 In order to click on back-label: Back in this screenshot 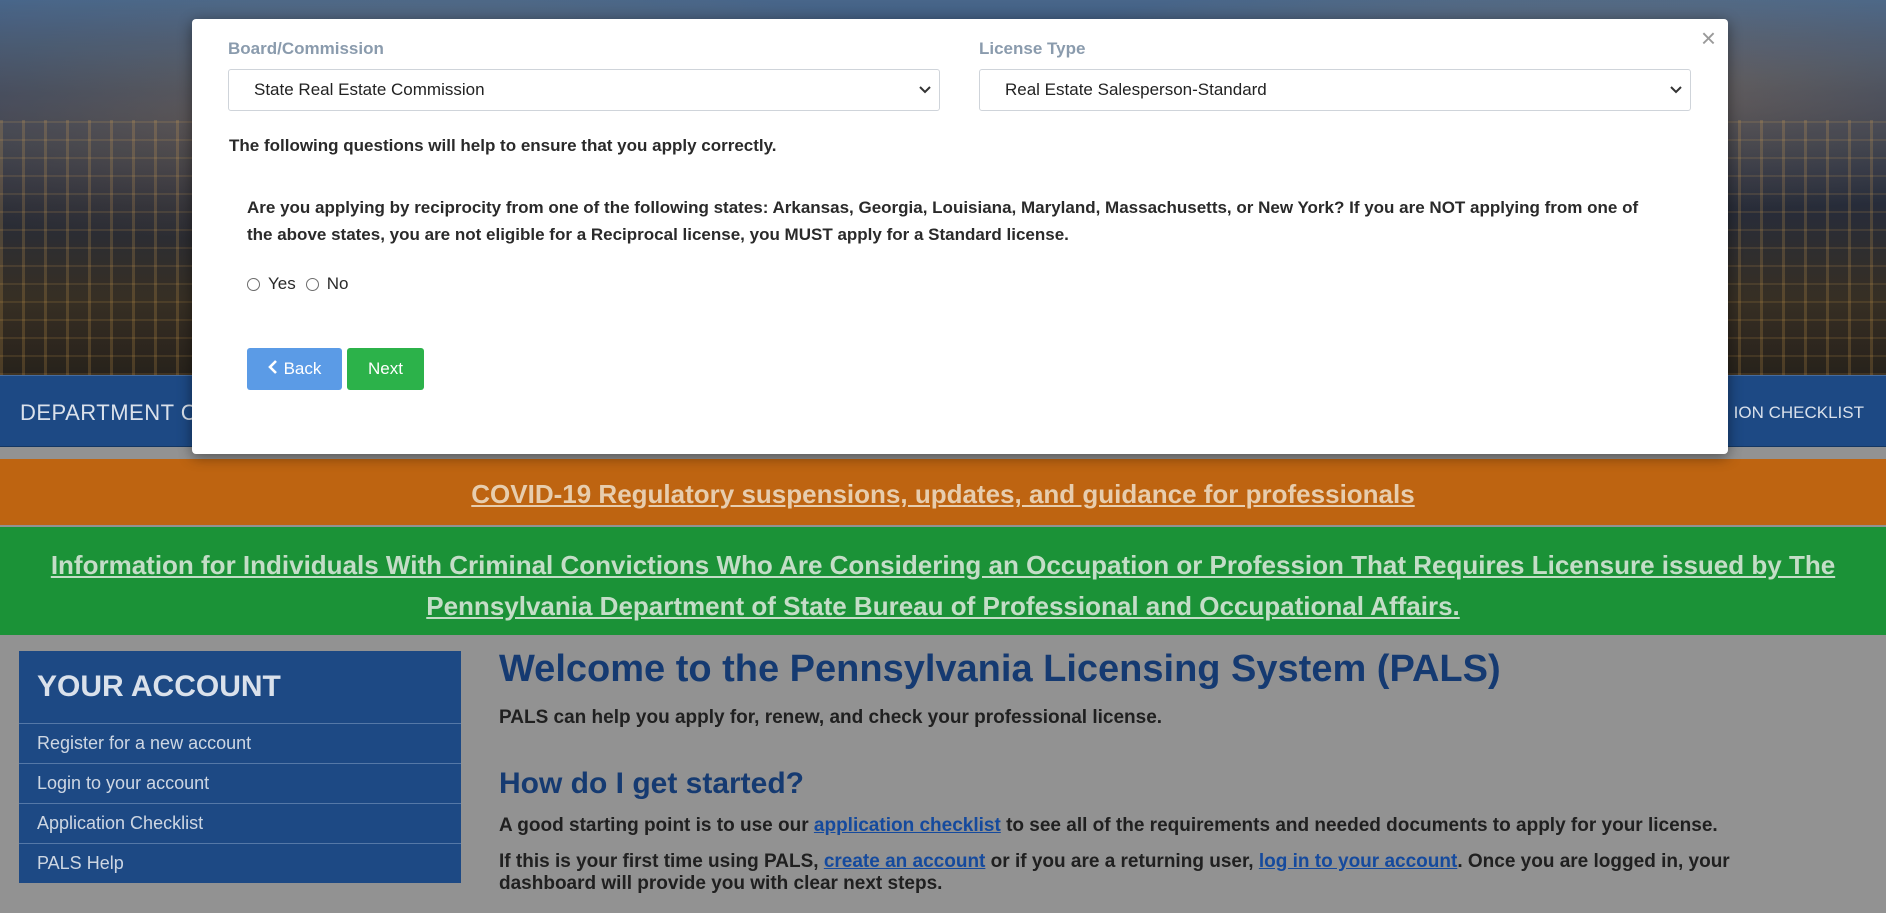, I will do `click(302, 368)`.